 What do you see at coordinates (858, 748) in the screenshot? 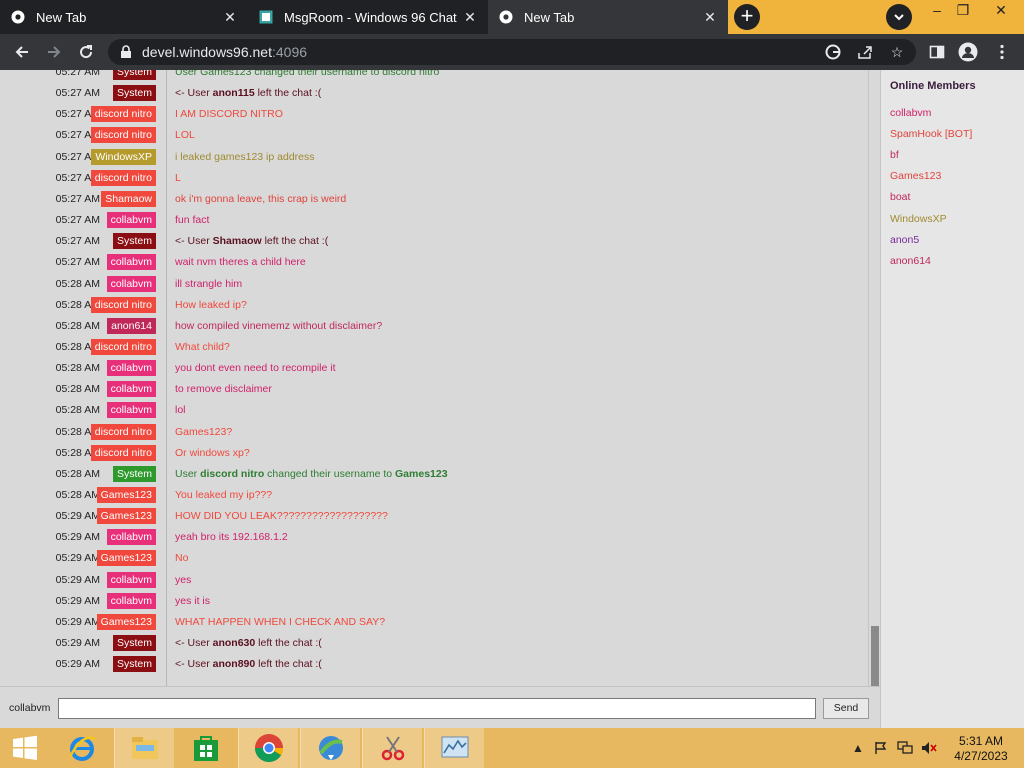
I see `show-hidden-icons-icon: ▲` at bounding box center [858, 748].